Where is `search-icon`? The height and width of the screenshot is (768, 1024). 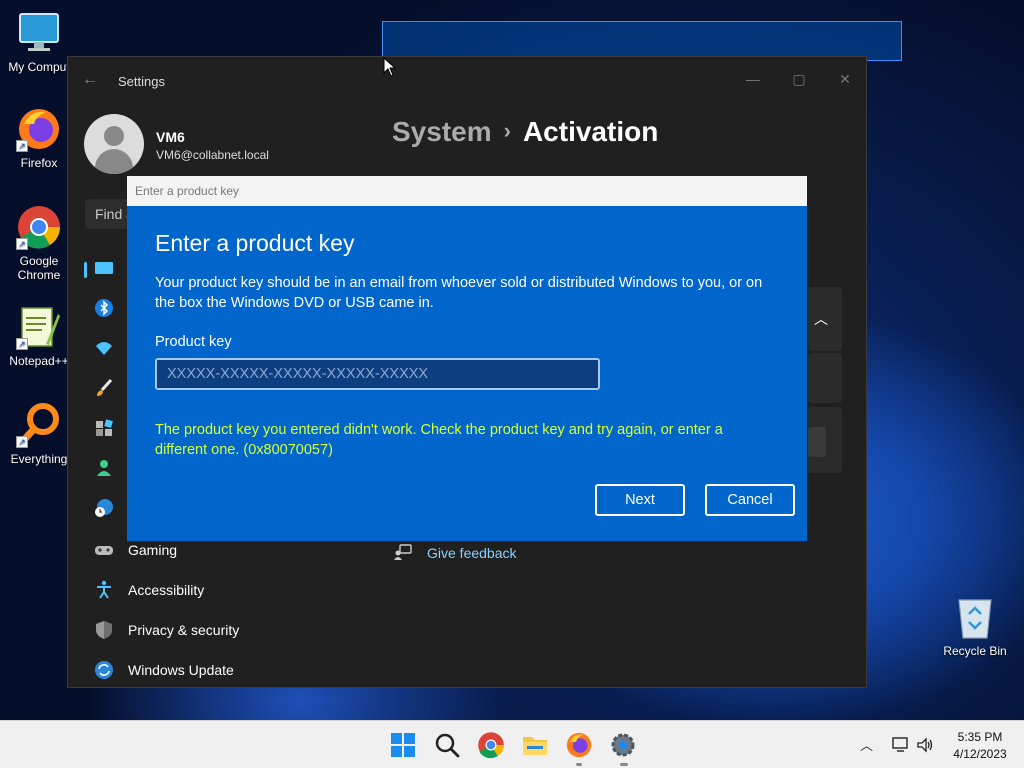 search-icon is located at coordinates (447, 745).